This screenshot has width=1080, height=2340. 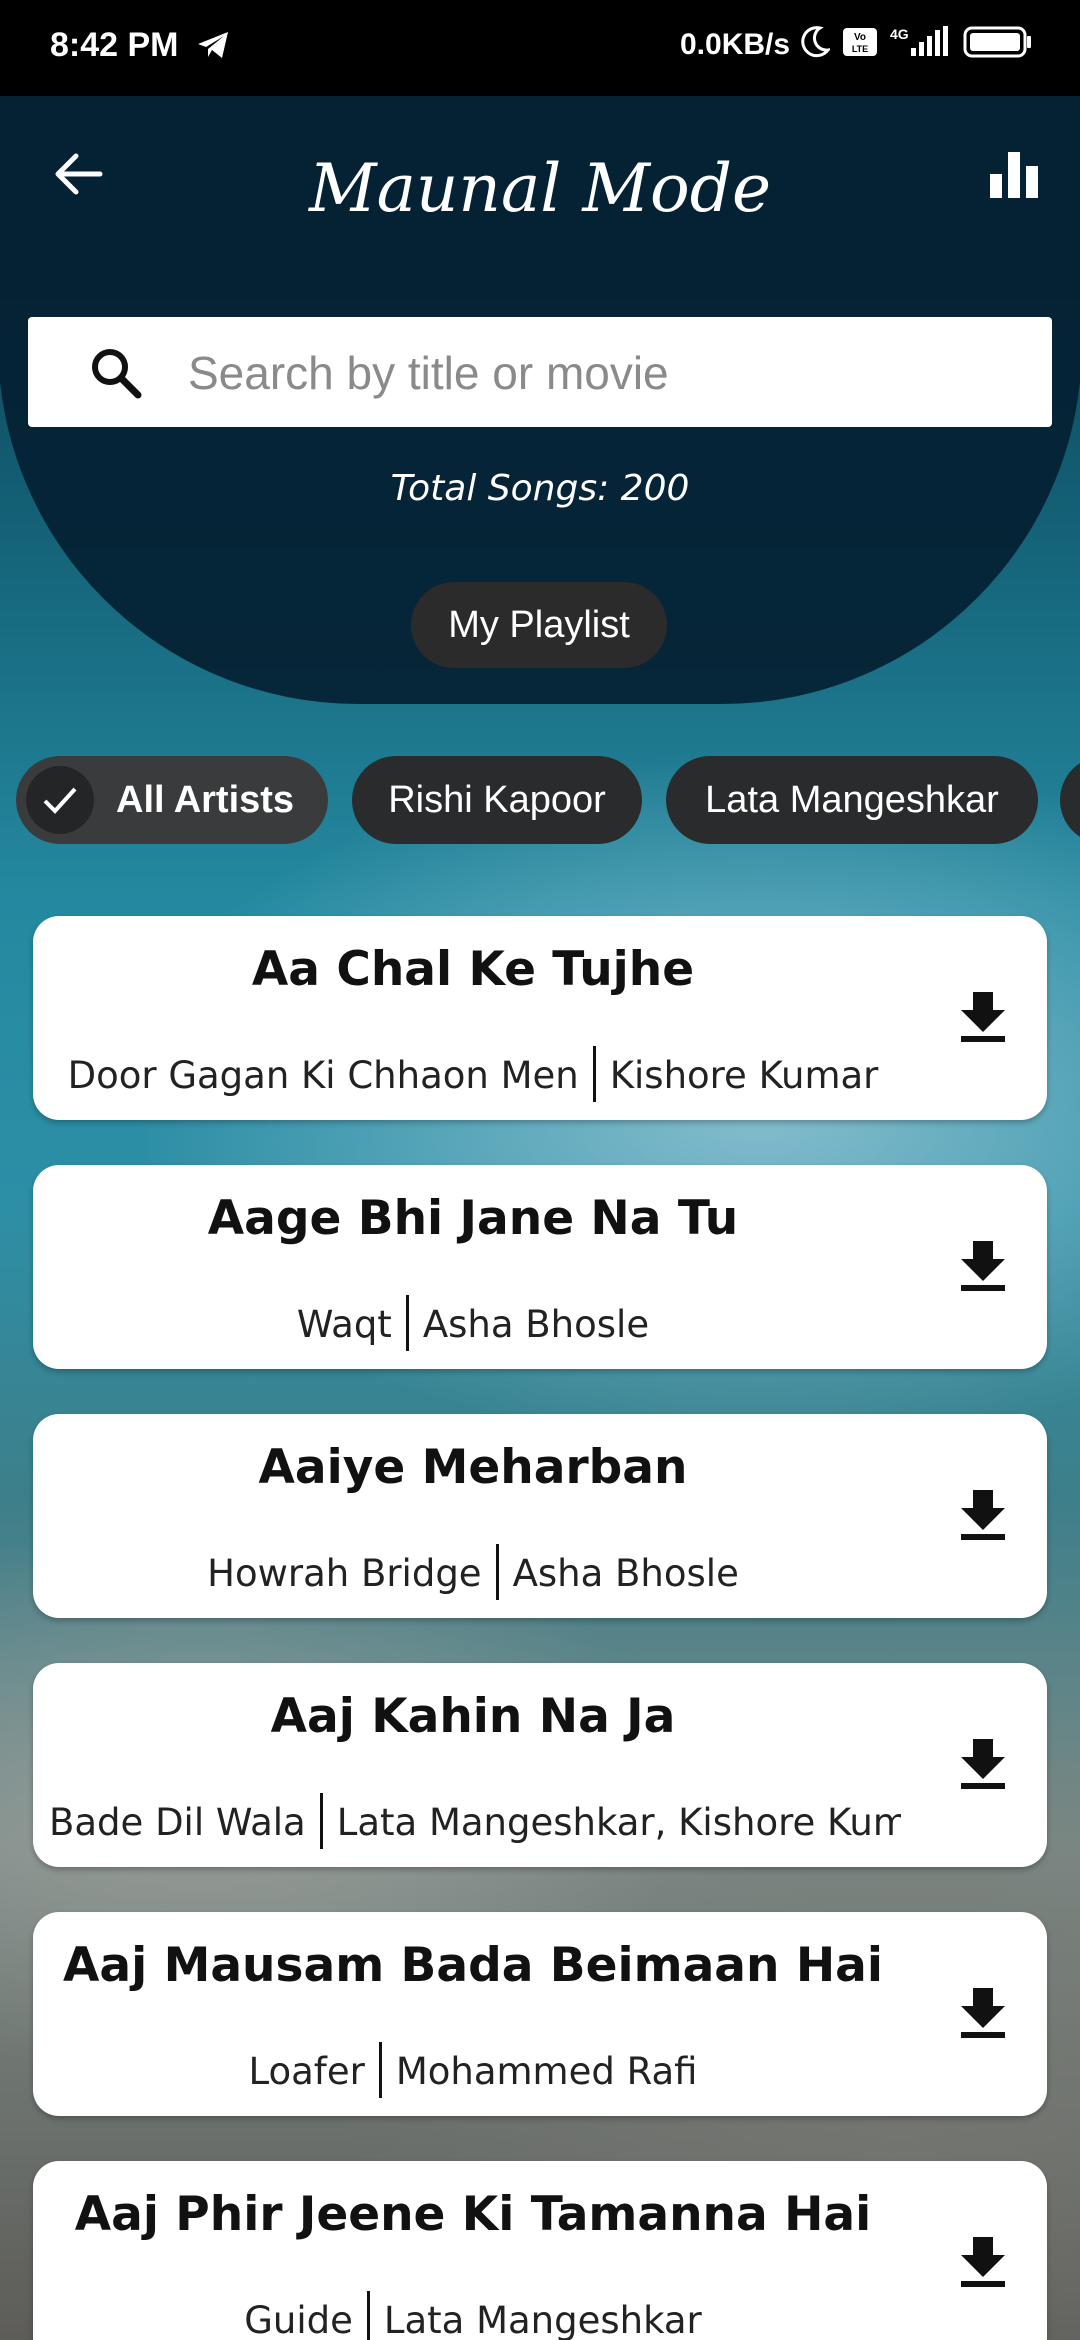 I want to click on status-time: 8:42 PM, so click(x=114, y=45).